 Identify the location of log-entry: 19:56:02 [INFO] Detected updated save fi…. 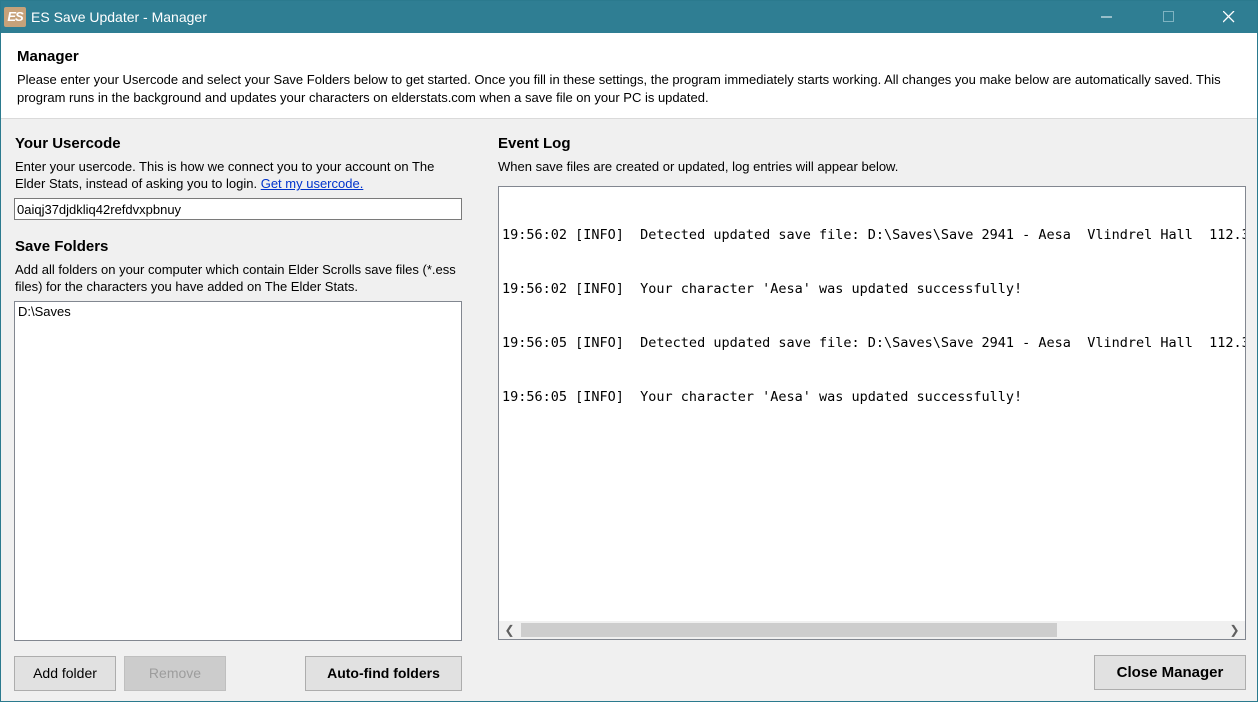
(874, 235).